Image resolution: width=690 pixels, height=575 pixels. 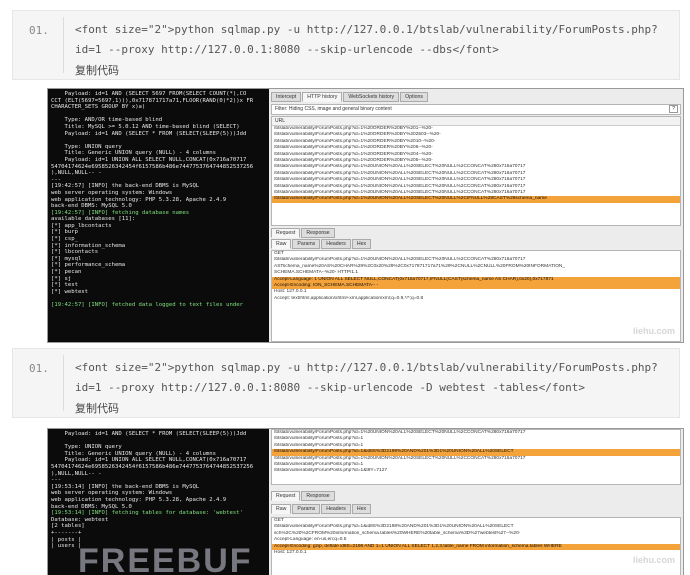 I want to click on tab-websockets-history: WebSockets history, so click(x=371, y=97).